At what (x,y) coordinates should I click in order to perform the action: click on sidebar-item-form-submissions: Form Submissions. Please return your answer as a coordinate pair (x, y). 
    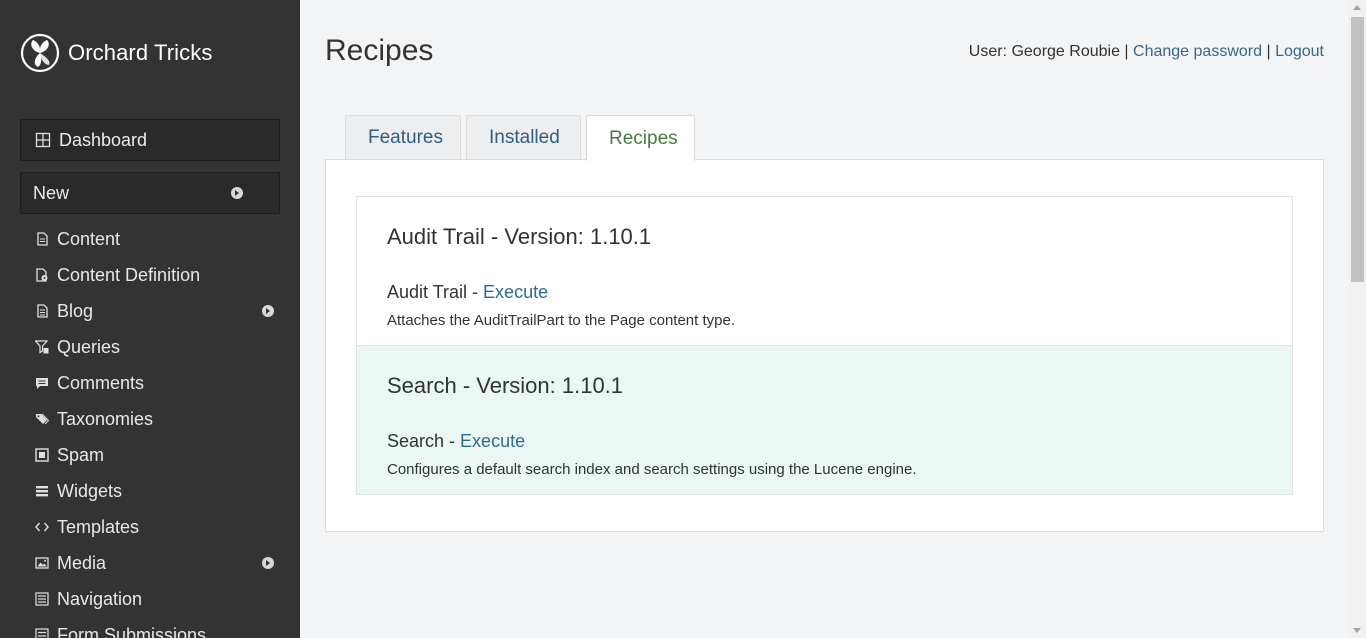
    Looking at the image, I should click on (150, 627).